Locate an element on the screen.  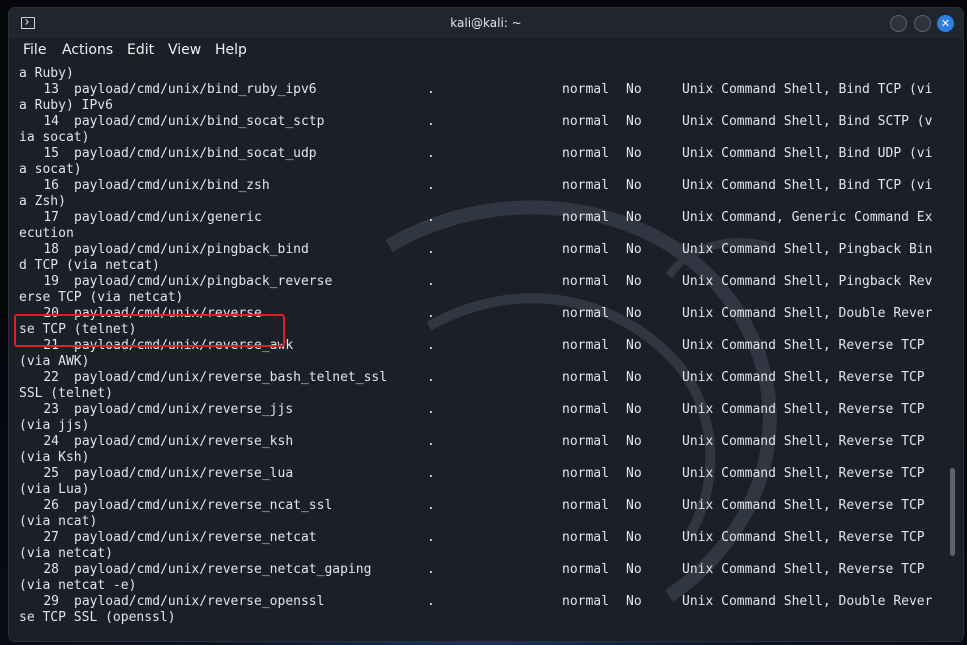
menu-file: File is located at coordinates (34, 50).